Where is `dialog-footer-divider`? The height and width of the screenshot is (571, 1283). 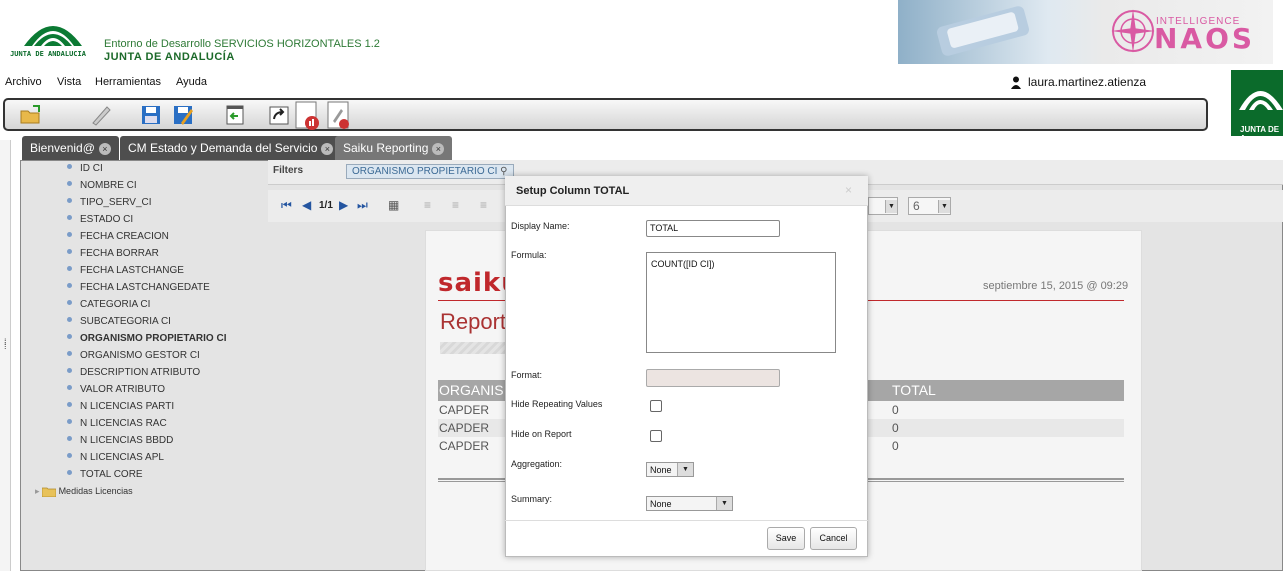 dialog-footer-divider is located at coordinates (686, 520).